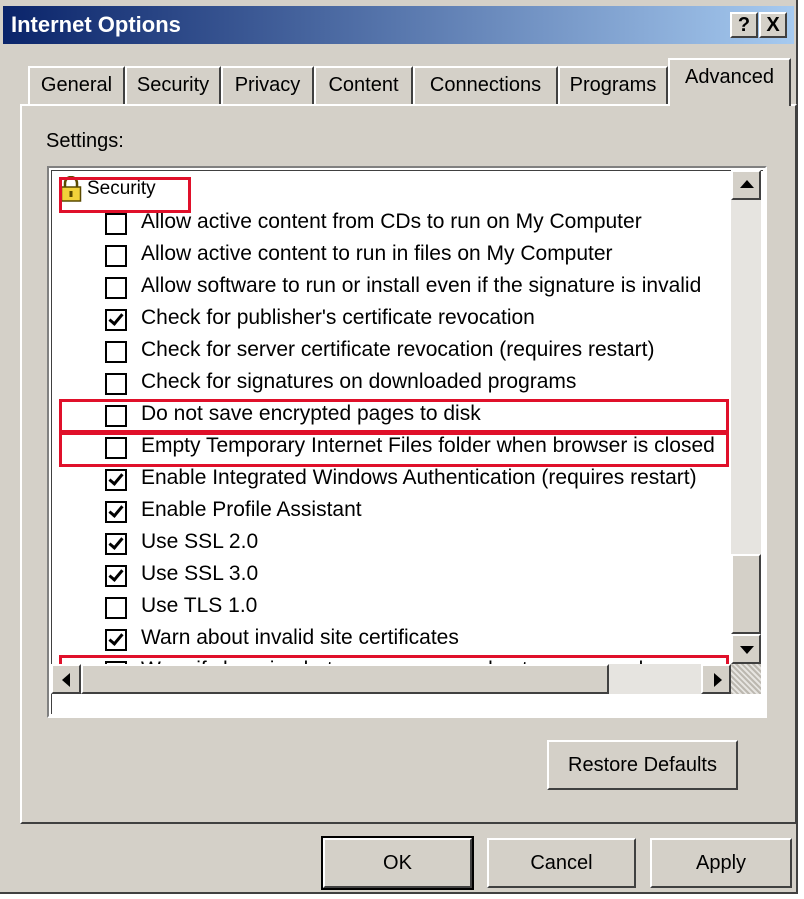 The height and width of the screenshot is (899, 804). Describe the element at coordinates (173, 85) in the screenshot. I see `tab-security: Security` at that location.